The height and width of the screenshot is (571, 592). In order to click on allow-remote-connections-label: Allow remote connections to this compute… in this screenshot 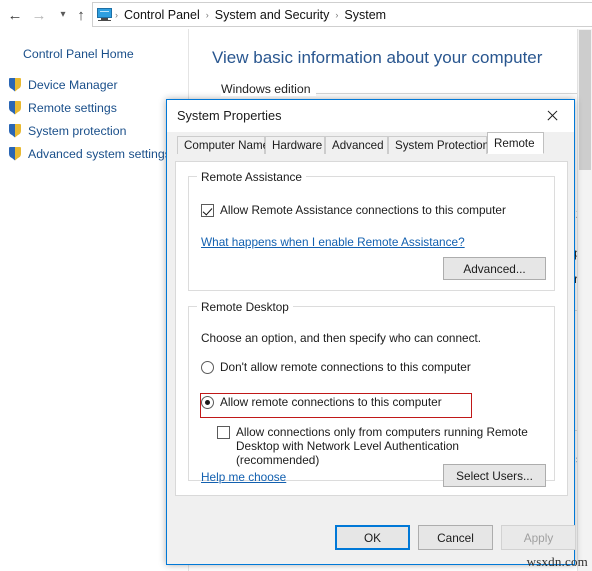, I will do `click(331, 402)`.